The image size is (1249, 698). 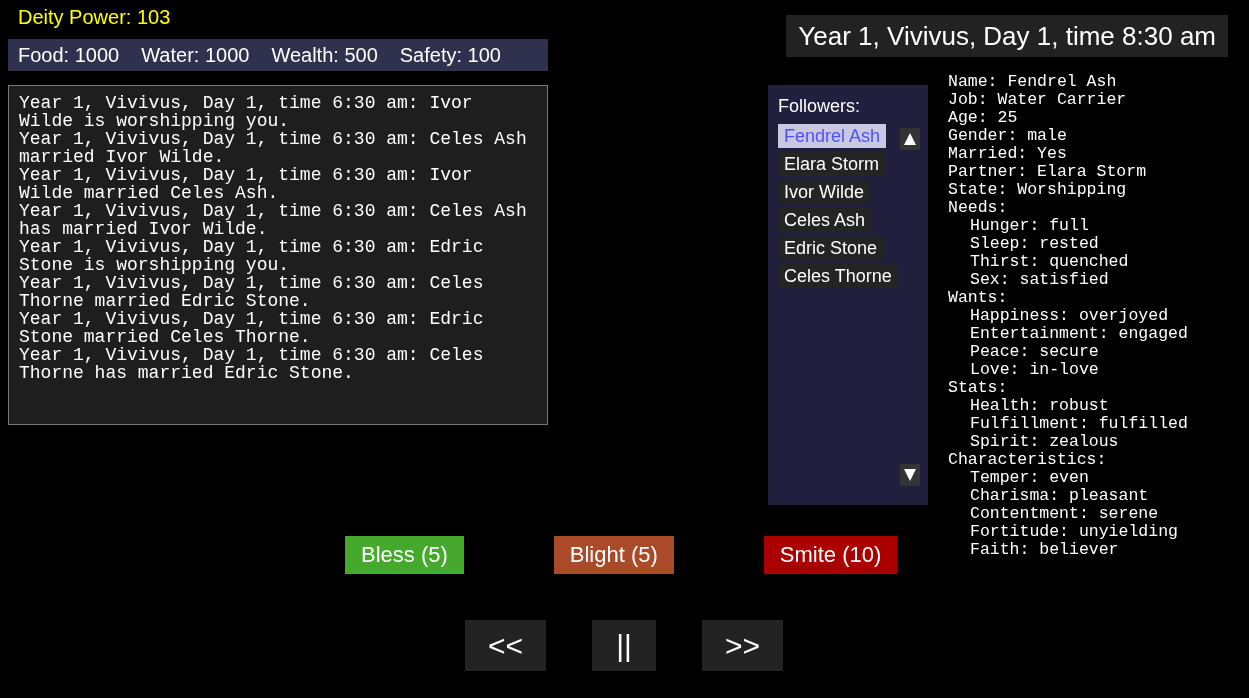 I want to click on log-entry: Year 1, Vivivus, Day 1, time 6:30 am: Edric Stone married Celes Thorne., so click(x=252, y=328).